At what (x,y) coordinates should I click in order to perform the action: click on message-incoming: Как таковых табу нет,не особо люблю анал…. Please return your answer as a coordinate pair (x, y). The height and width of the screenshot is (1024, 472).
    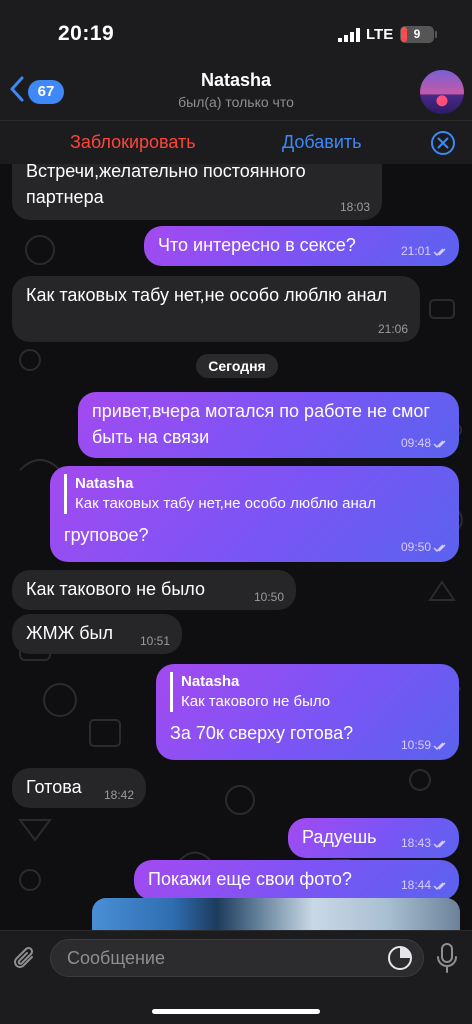
    Looking at the image, I should click on (216, 309).